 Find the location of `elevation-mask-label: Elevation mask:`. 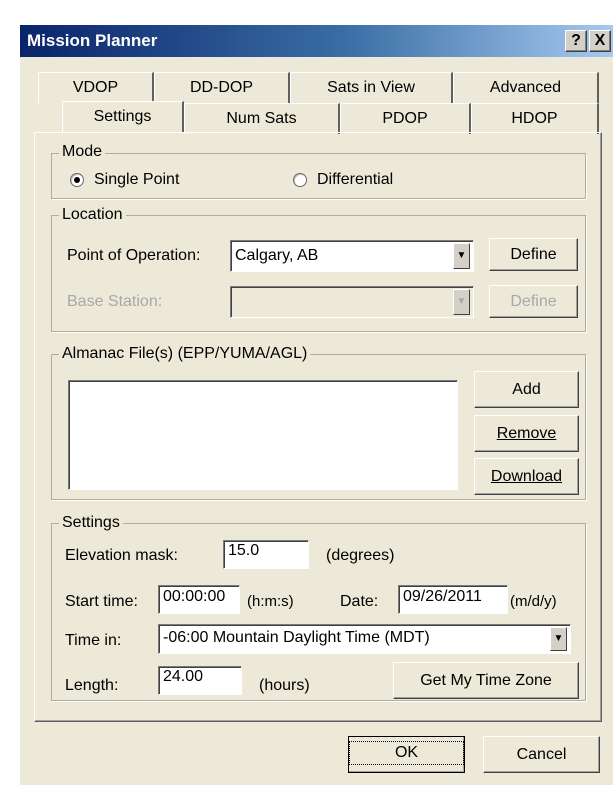

elevation-mask-label: Elevation mask: is located at coordinates (121, 555).